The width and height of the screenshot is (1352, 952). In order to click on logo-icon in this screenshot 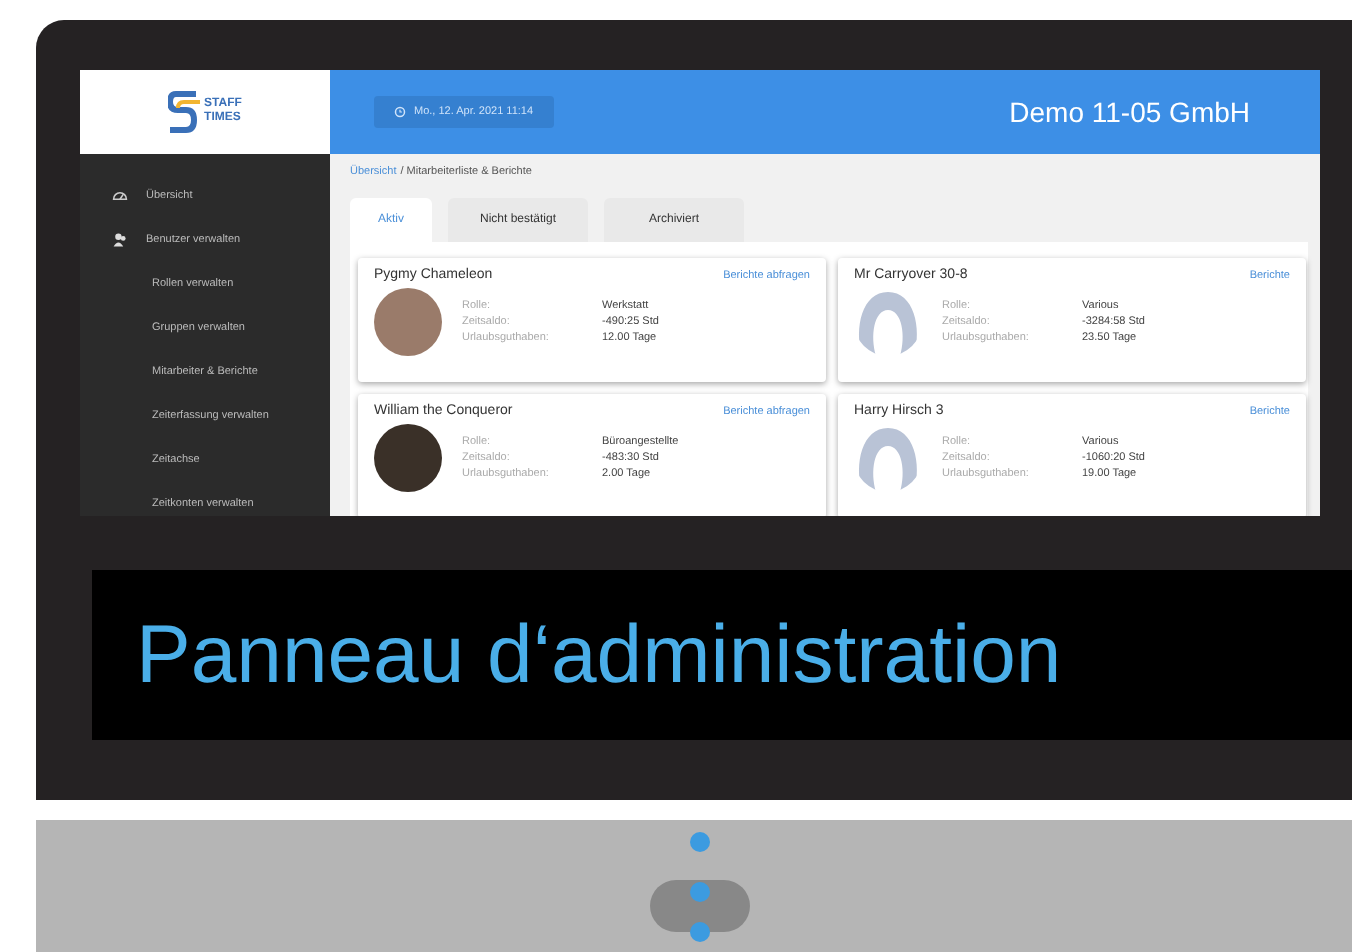, I will do `click(184, 112)`.